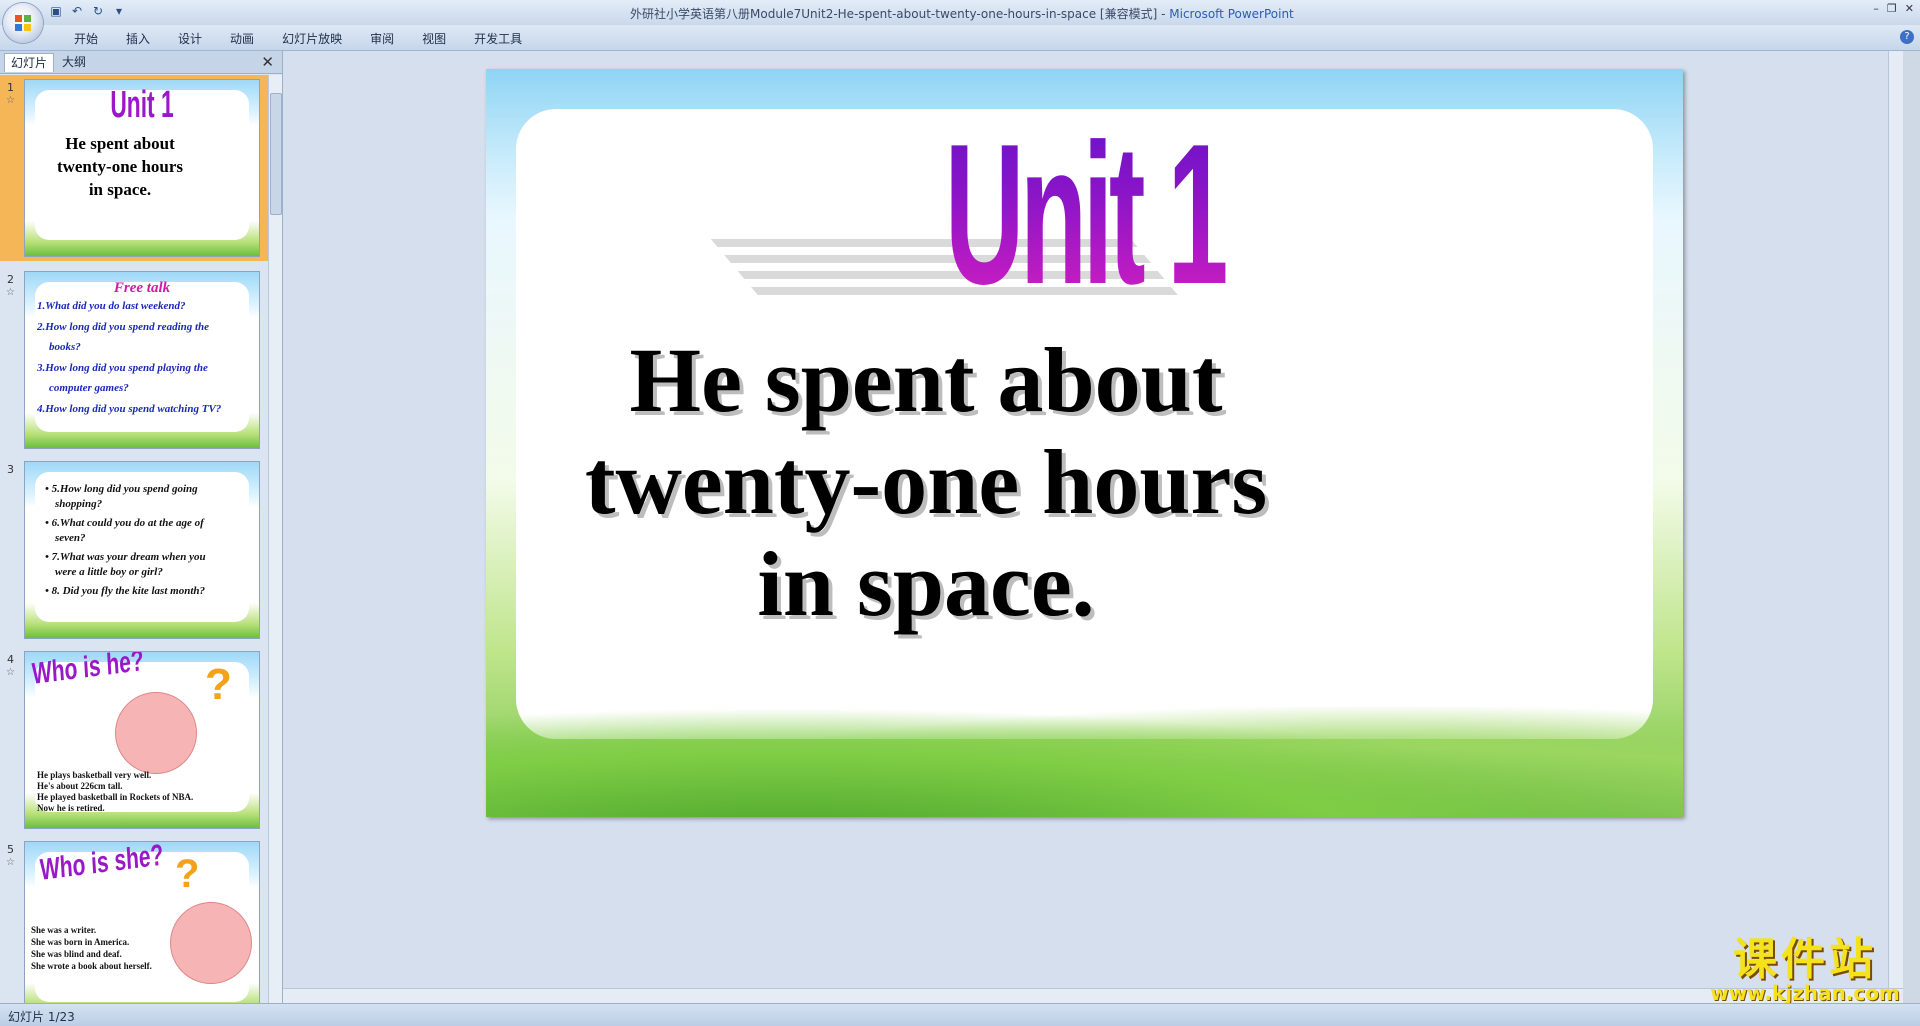 The height and width of the screenshot is (1026, 1920). I want to click on tab-home: 开始, so click(86, 38).